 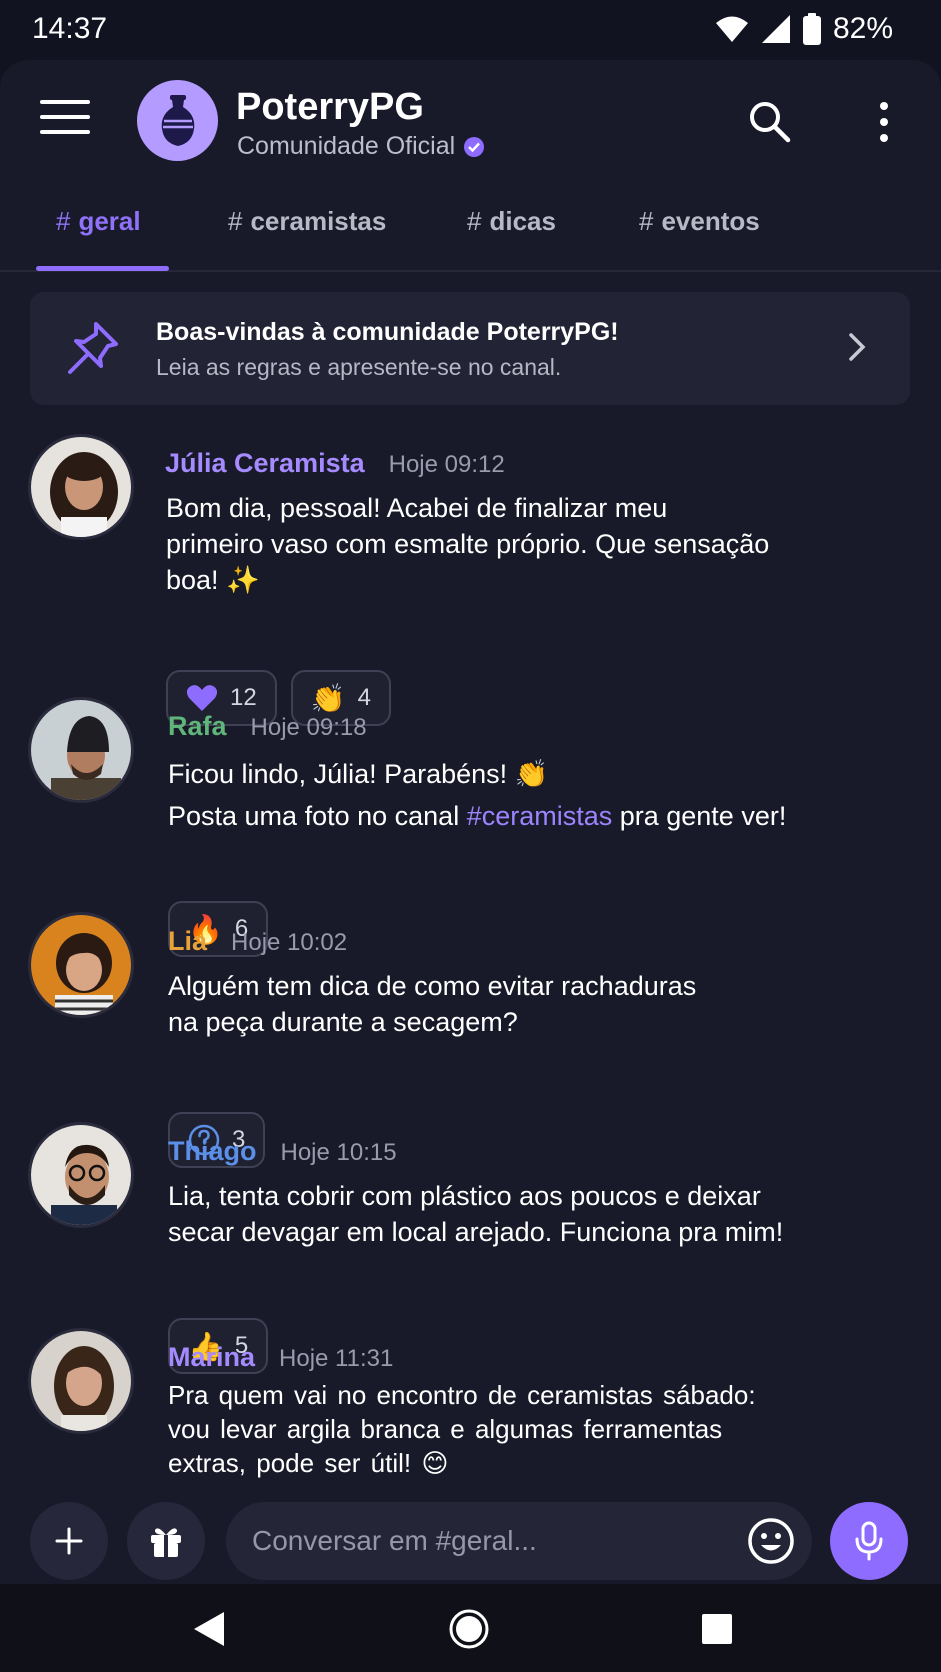 I want to click on recents-square-icon, so click(x=717, y=1629).